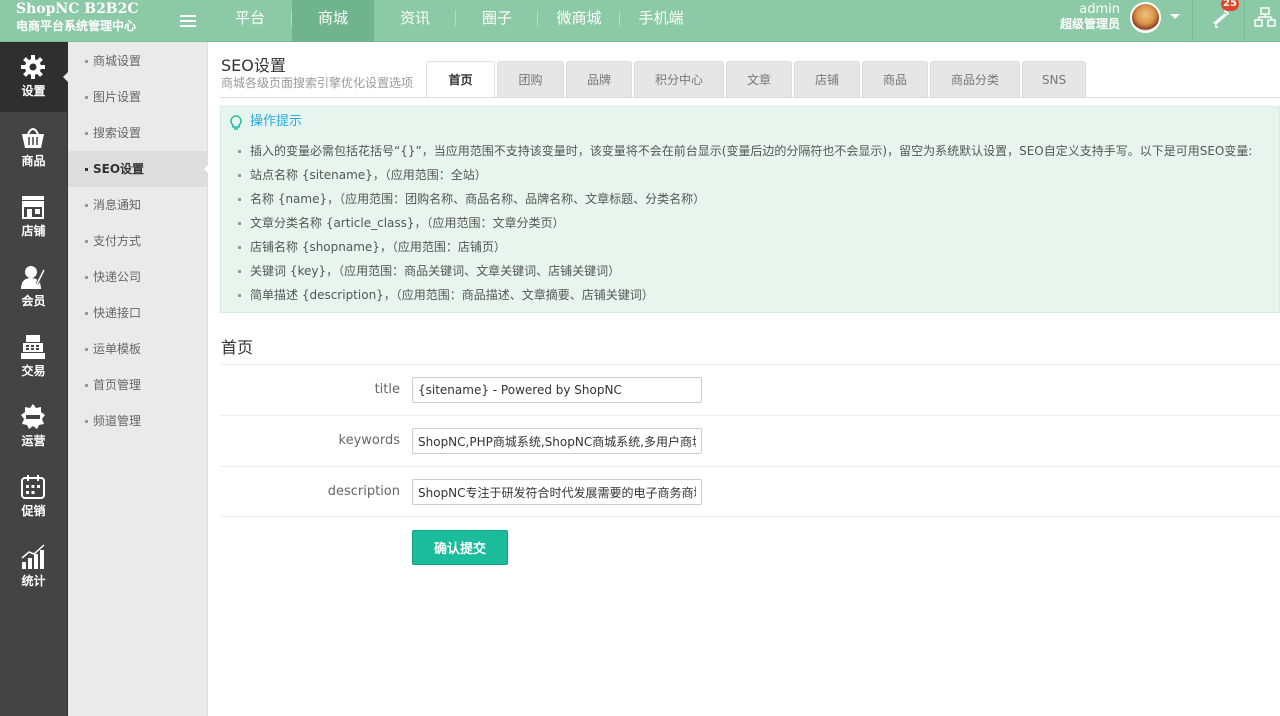 The image size is (1280, 716). I want to click on user-info: admin 超级管理员, so click(1088, 17).